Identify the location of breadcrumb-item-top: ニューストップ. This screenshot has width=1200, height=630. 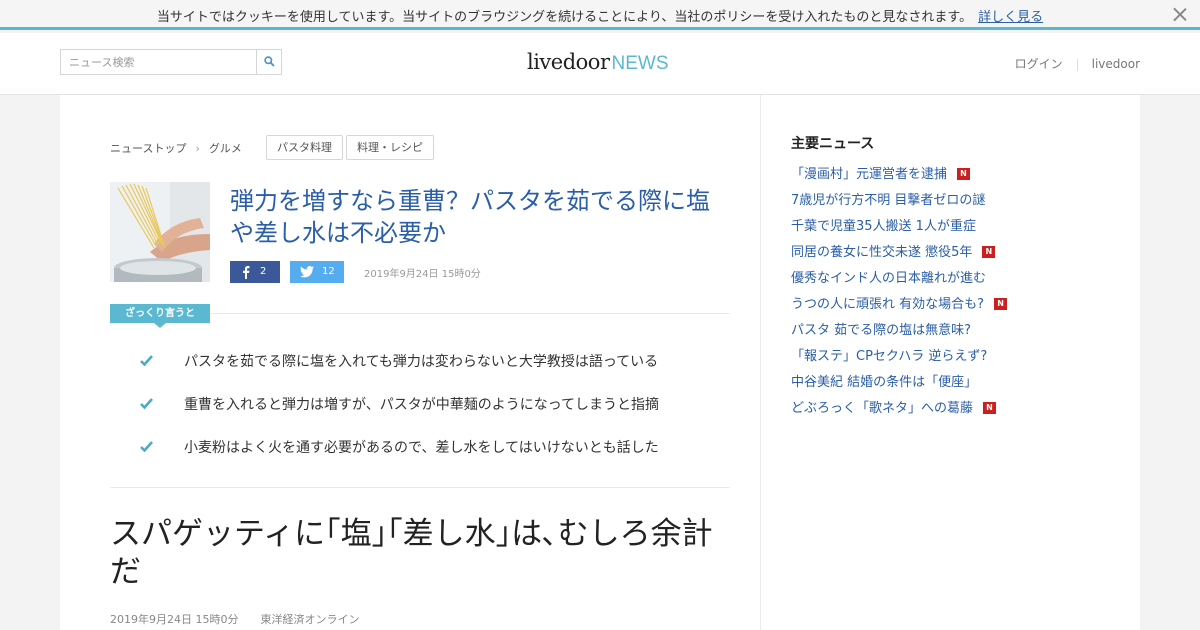
(148, 148).